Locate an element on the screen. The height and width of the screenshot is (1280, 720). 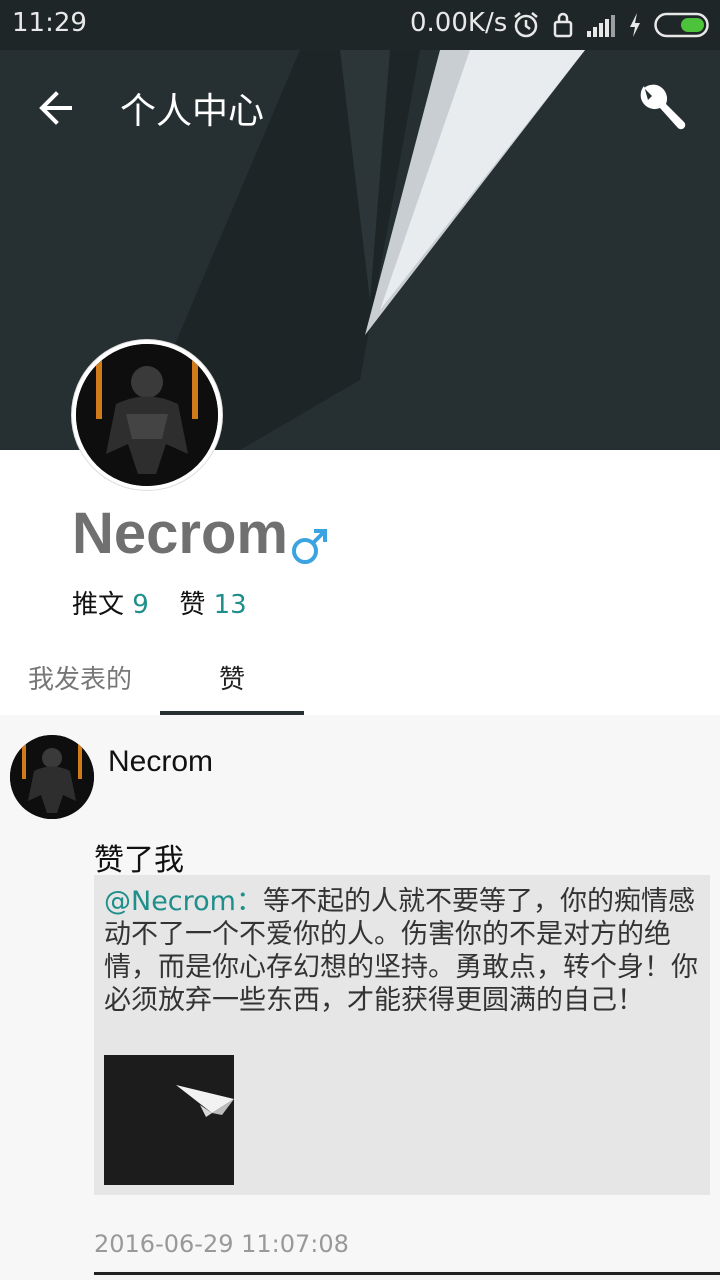
page-title: 个人中心 is located at coordinates (192, 111).